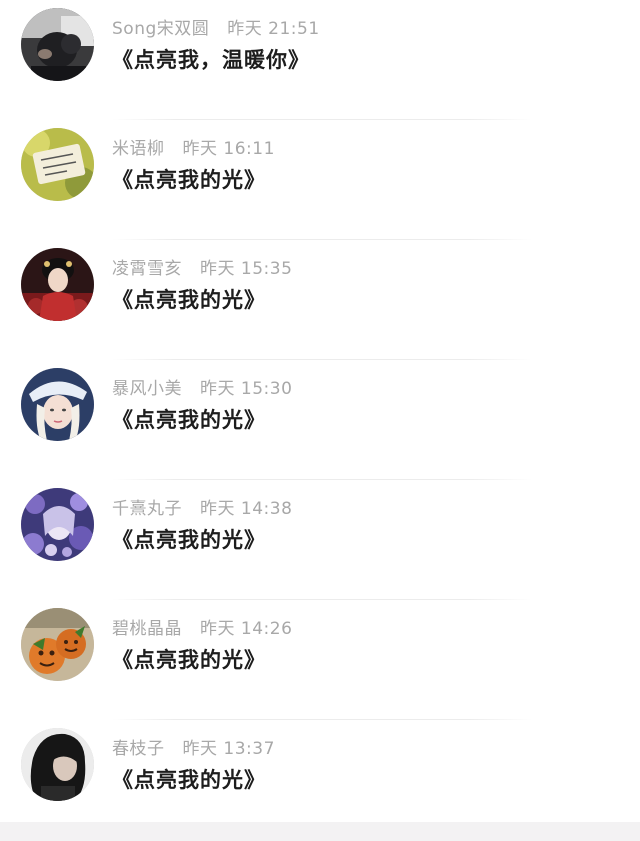 The height and width of the screenshot is (841, 640). What do you see at coordinates (147, 629) in the screenshot?
I see `username: 碧桃晶晶` at bounding box center [147, 629].